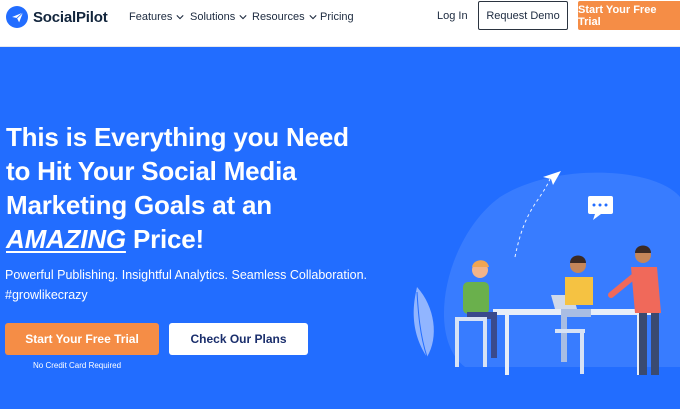 The image size is (680, 409). I want to click on nav-item-label: Features, so click(151, 17).